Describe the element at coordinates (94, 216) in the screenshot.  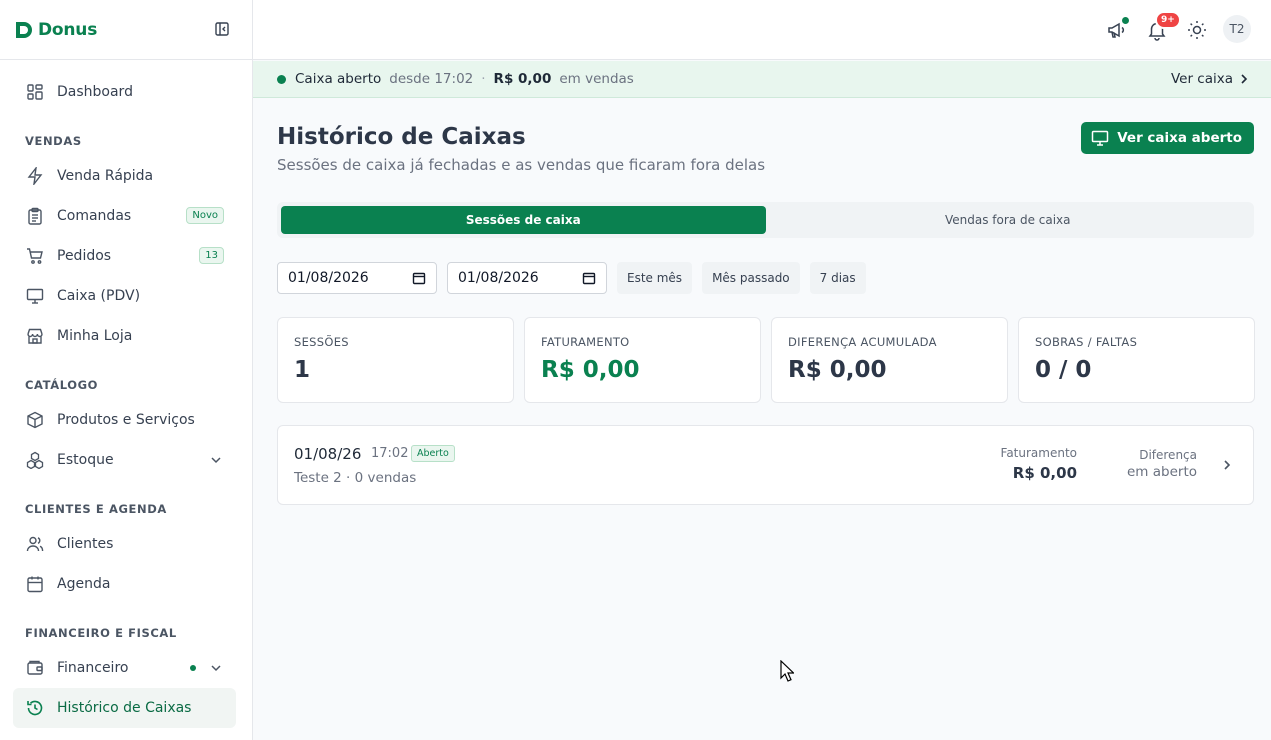
I see `sidebar-item-label: Comandas` at that location.